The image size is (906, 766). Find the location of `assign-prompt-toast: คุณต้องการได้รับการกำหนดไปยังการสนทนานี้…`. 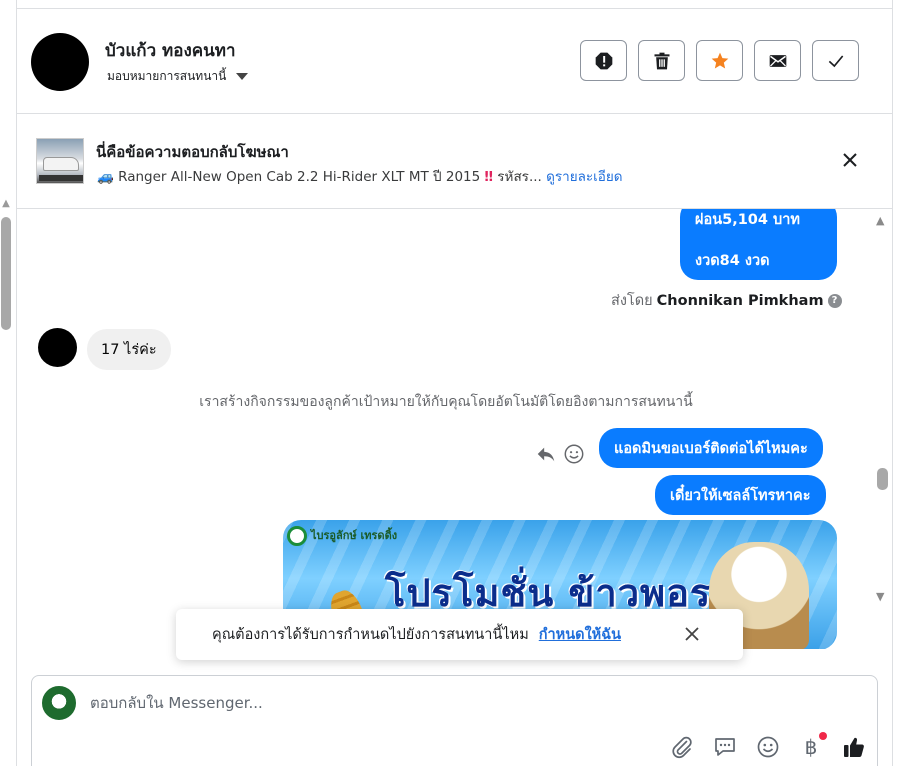

assign-prompt-toast: คุณต้องการได้รับการกำหนดไปยังการสนทนานี้… is located at coordinates (459, 634).